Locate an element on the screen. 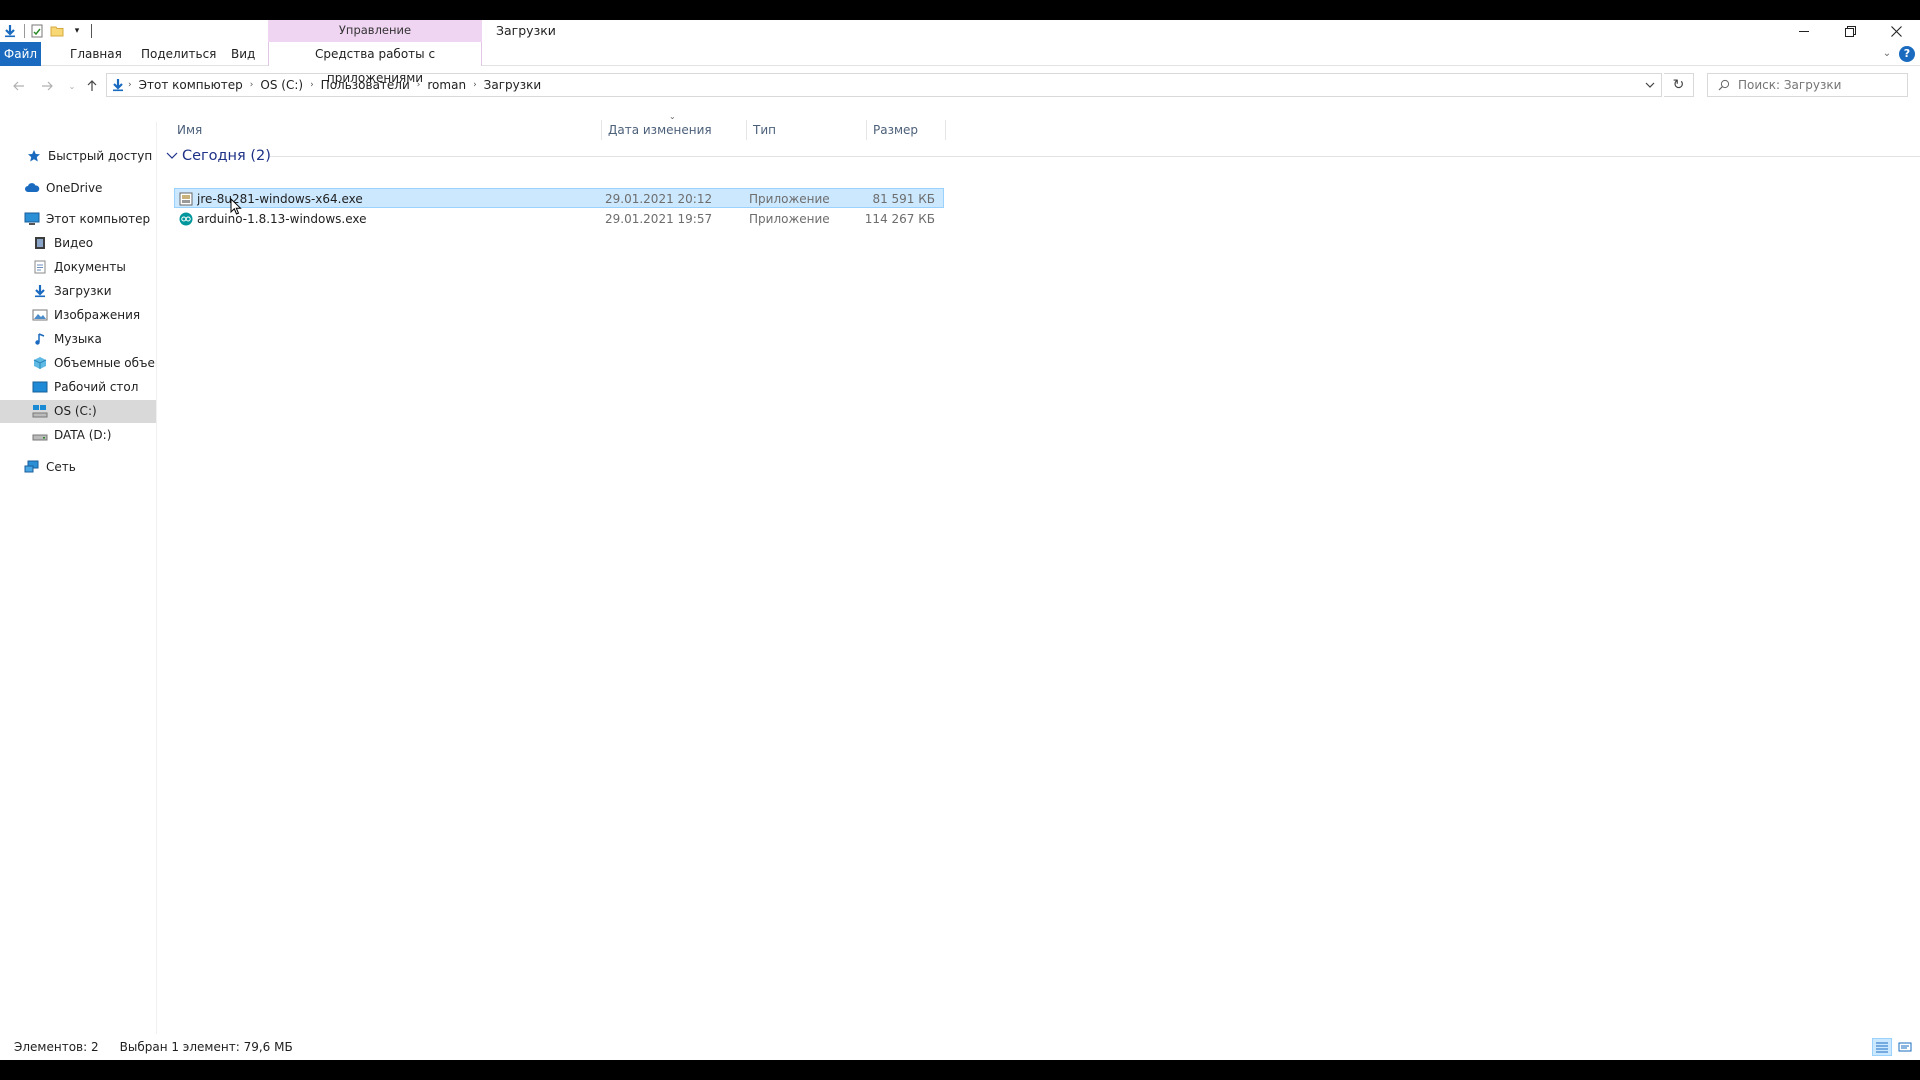 This screenshot has width=1920, height=1080. refresh-button: ↻ is located at coordinates (1679, 85).